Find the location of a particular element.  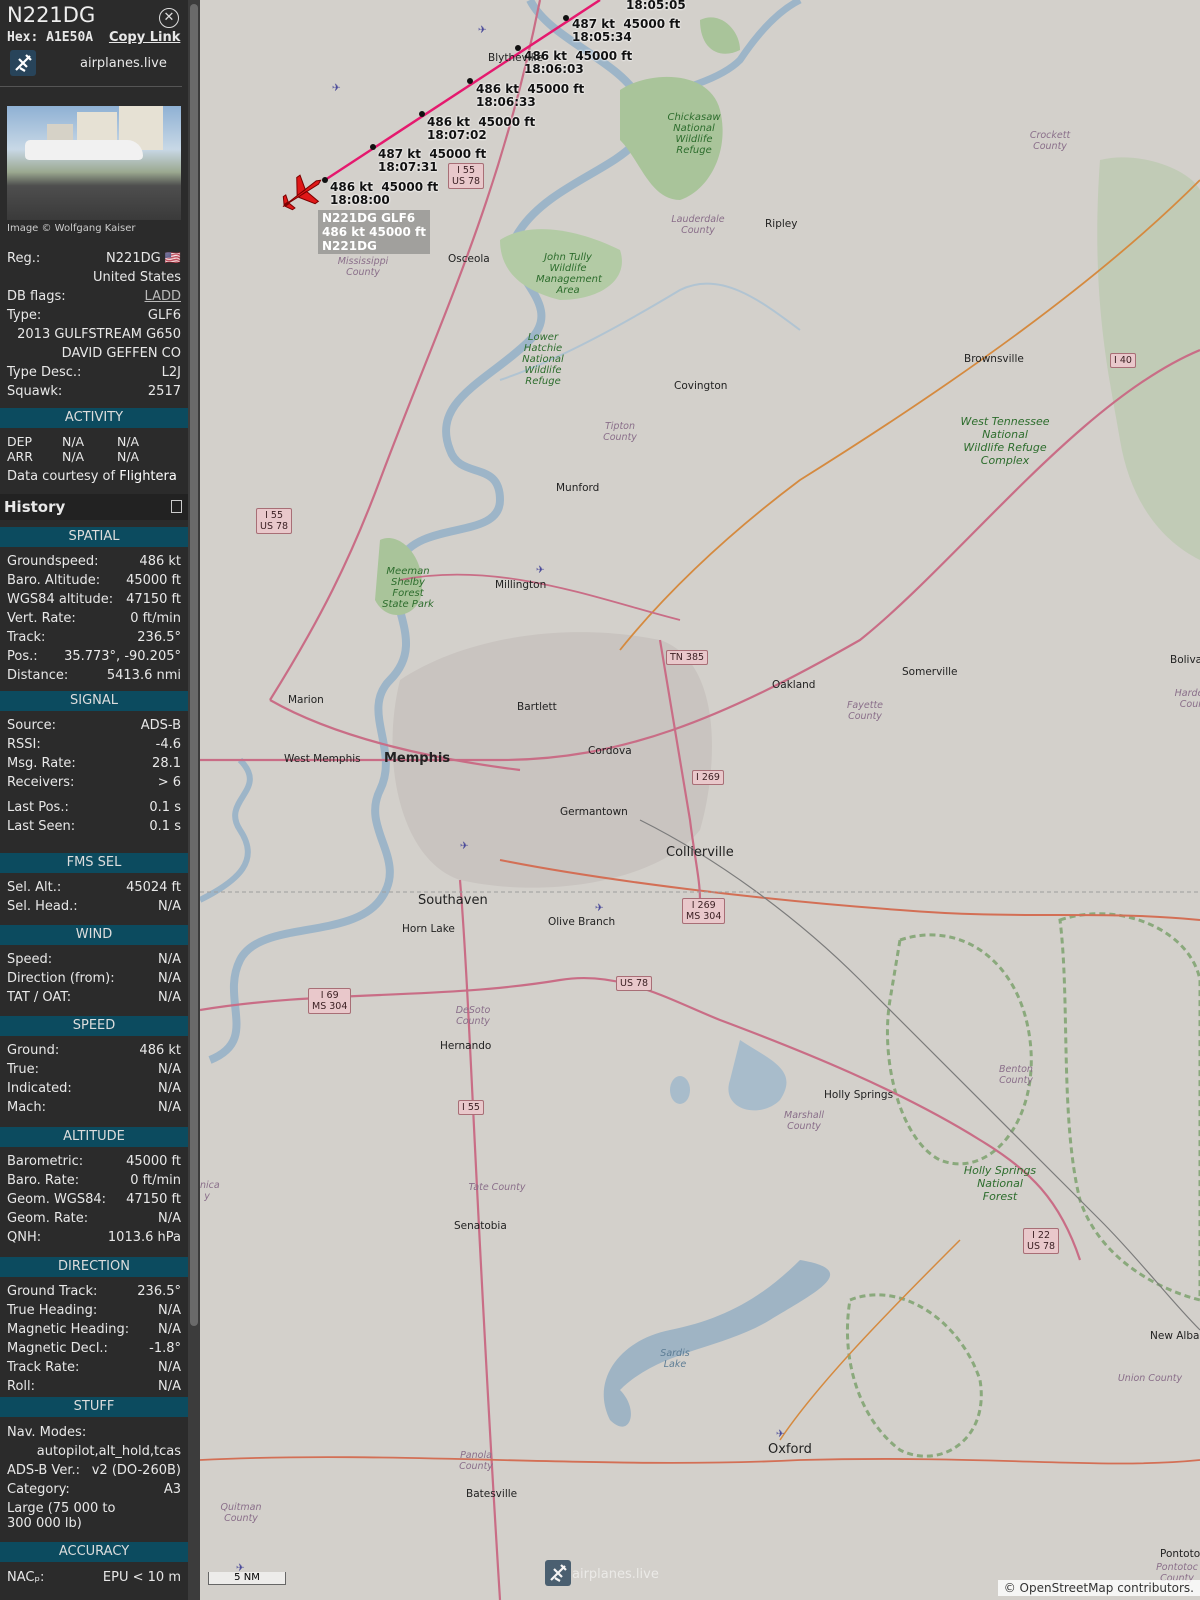

track-point-label: 487 kt 45000 ft 18:05:34 is located at coordinates (626, 31).